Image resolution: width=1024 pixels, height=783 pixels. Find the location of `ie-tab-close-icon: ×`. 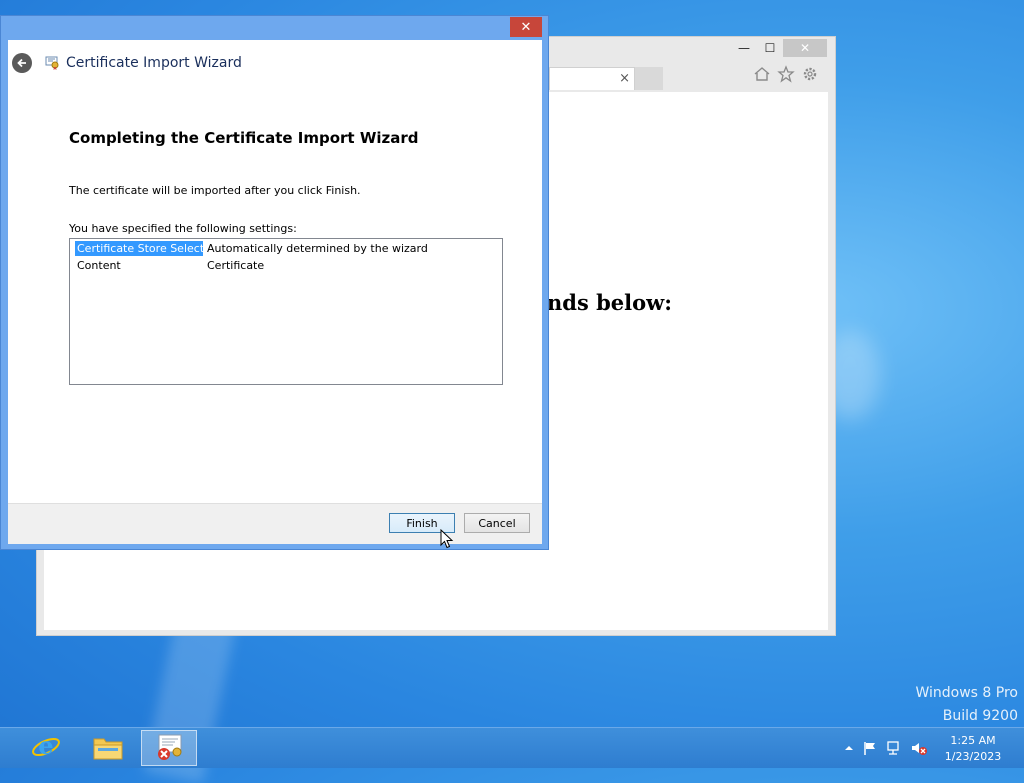

ie-tab-close-icon: × is located at coordinates (624, 78).